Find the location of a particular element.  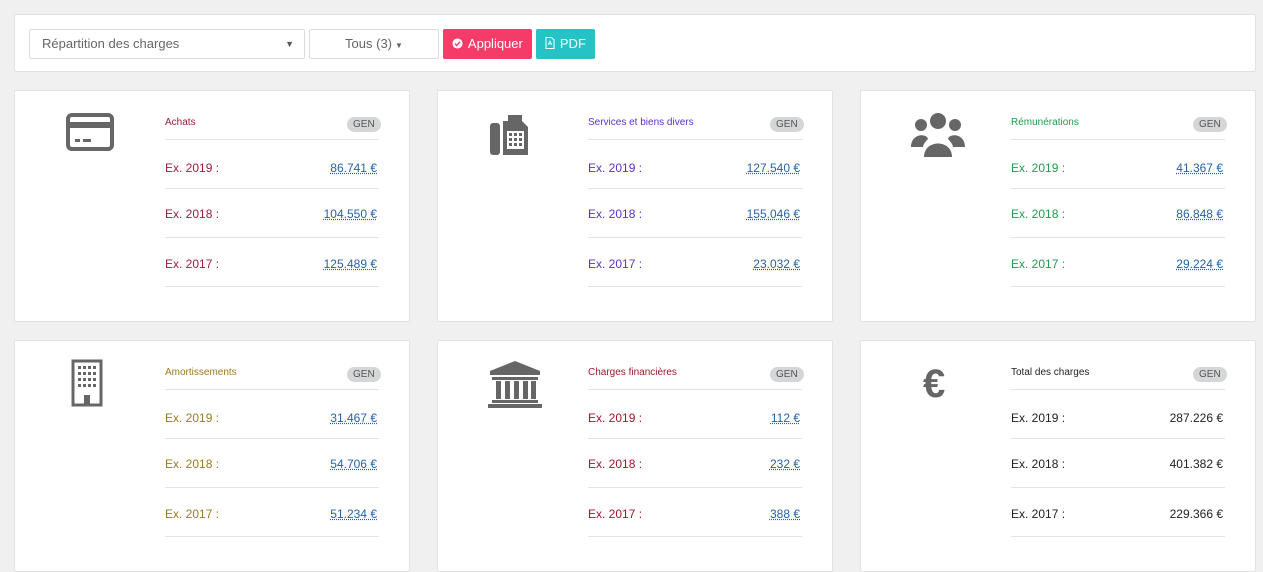

filter-dropdown: Tous (3) ▼ is located at coordinates (374, 44).